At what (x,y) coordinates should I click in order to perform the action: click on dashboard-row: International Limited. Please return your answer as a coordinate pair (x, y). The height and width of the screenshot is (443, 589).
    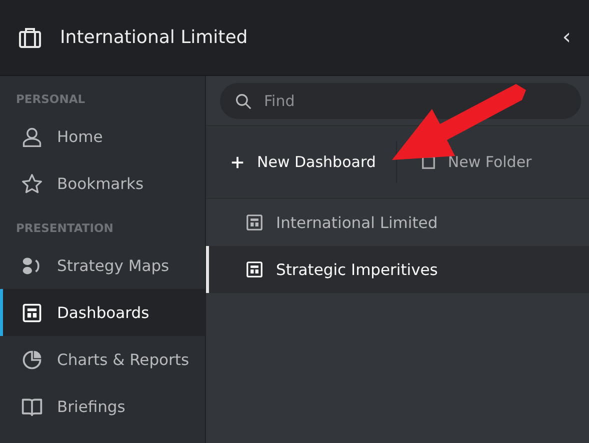
    Looking at the image, I should click on (397, 222).